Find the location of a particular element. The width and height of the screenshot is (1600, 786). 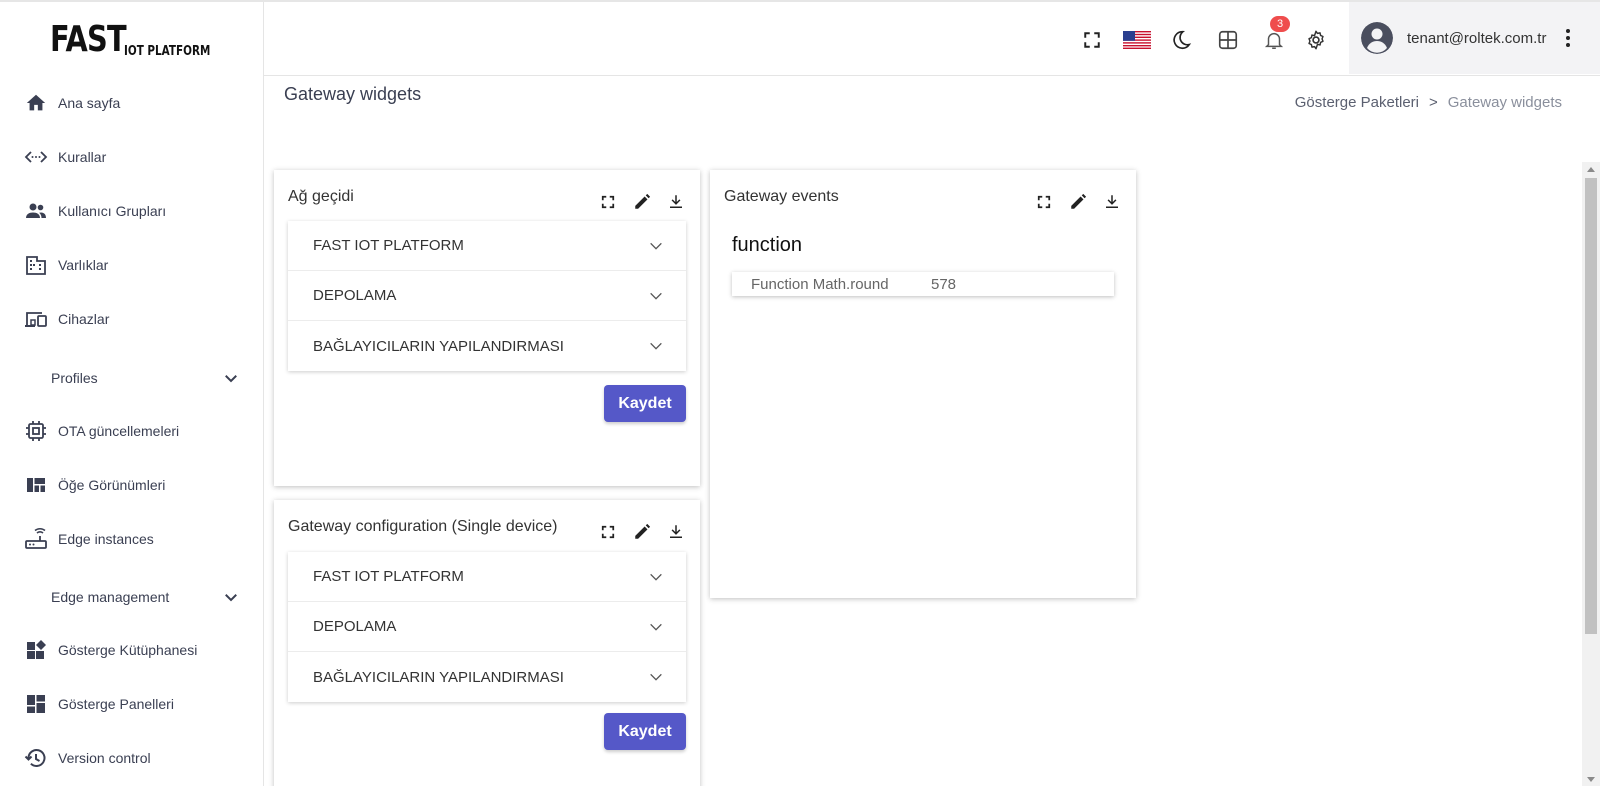

sidebar-item-label: OTA güncellemeleri is located at coordinates (119, 431).